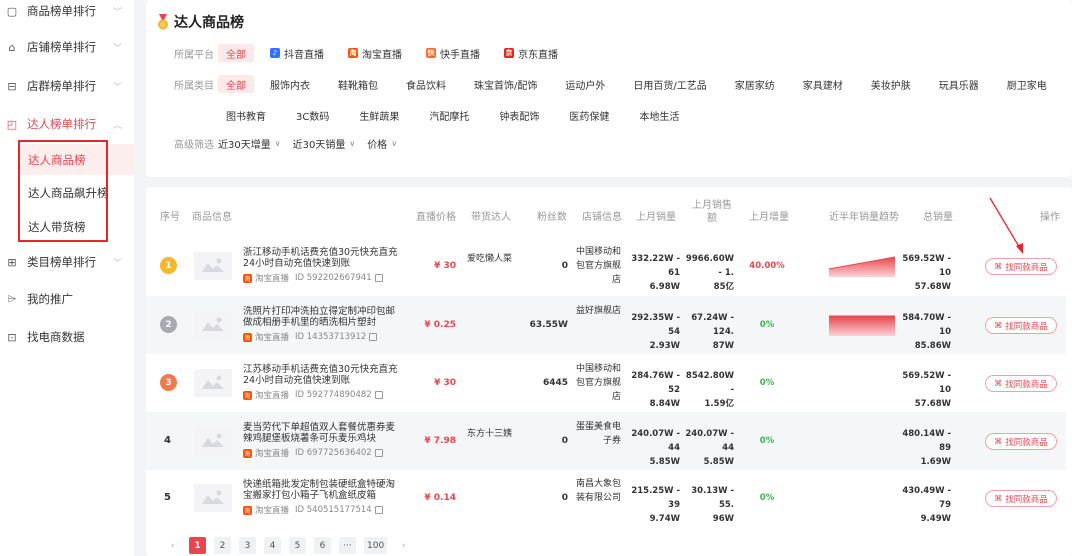 The image size is (1072, 556). Describe the element at coordinates (246, 115) in the screenshot. I see `category-chip: 图书教育` at that location.